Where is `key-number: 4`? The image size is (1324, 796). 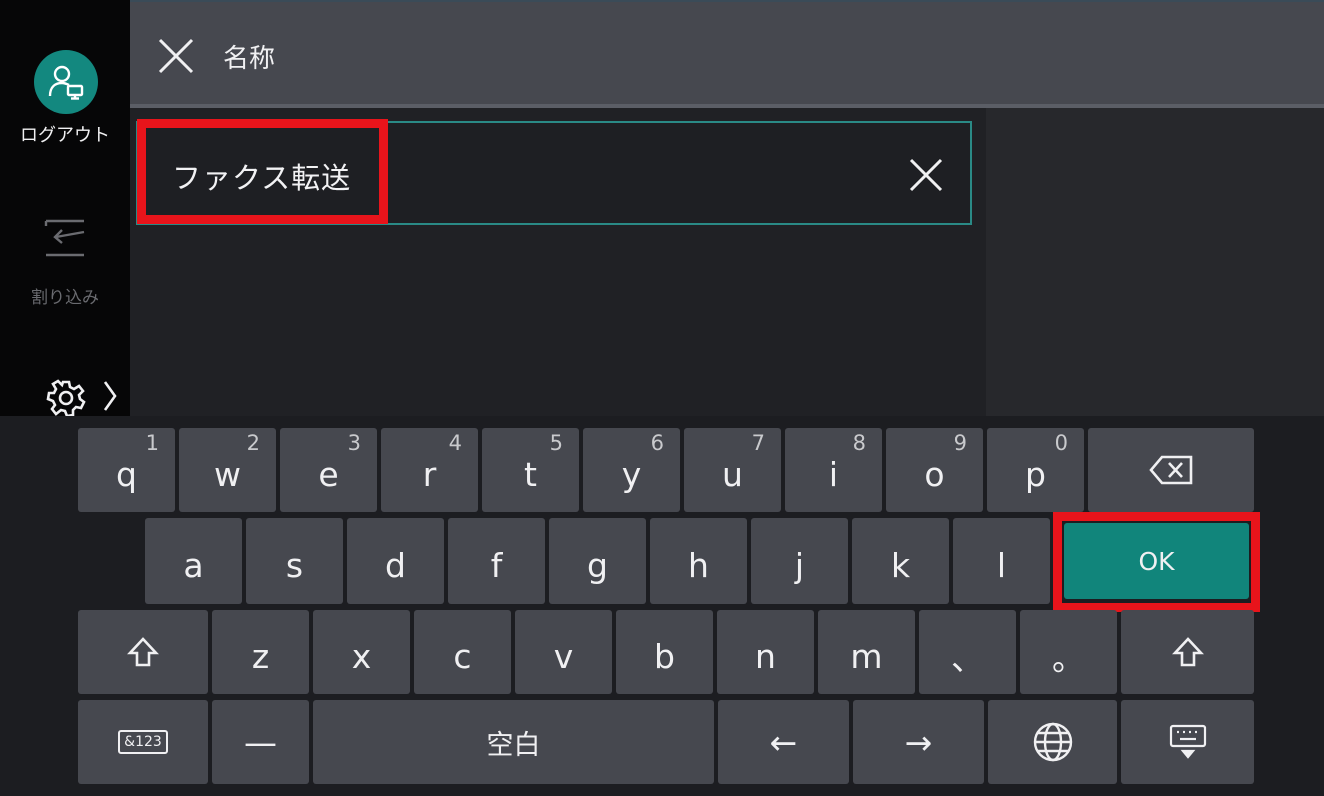 key-number: 4 is located at coordinates (455, 443).